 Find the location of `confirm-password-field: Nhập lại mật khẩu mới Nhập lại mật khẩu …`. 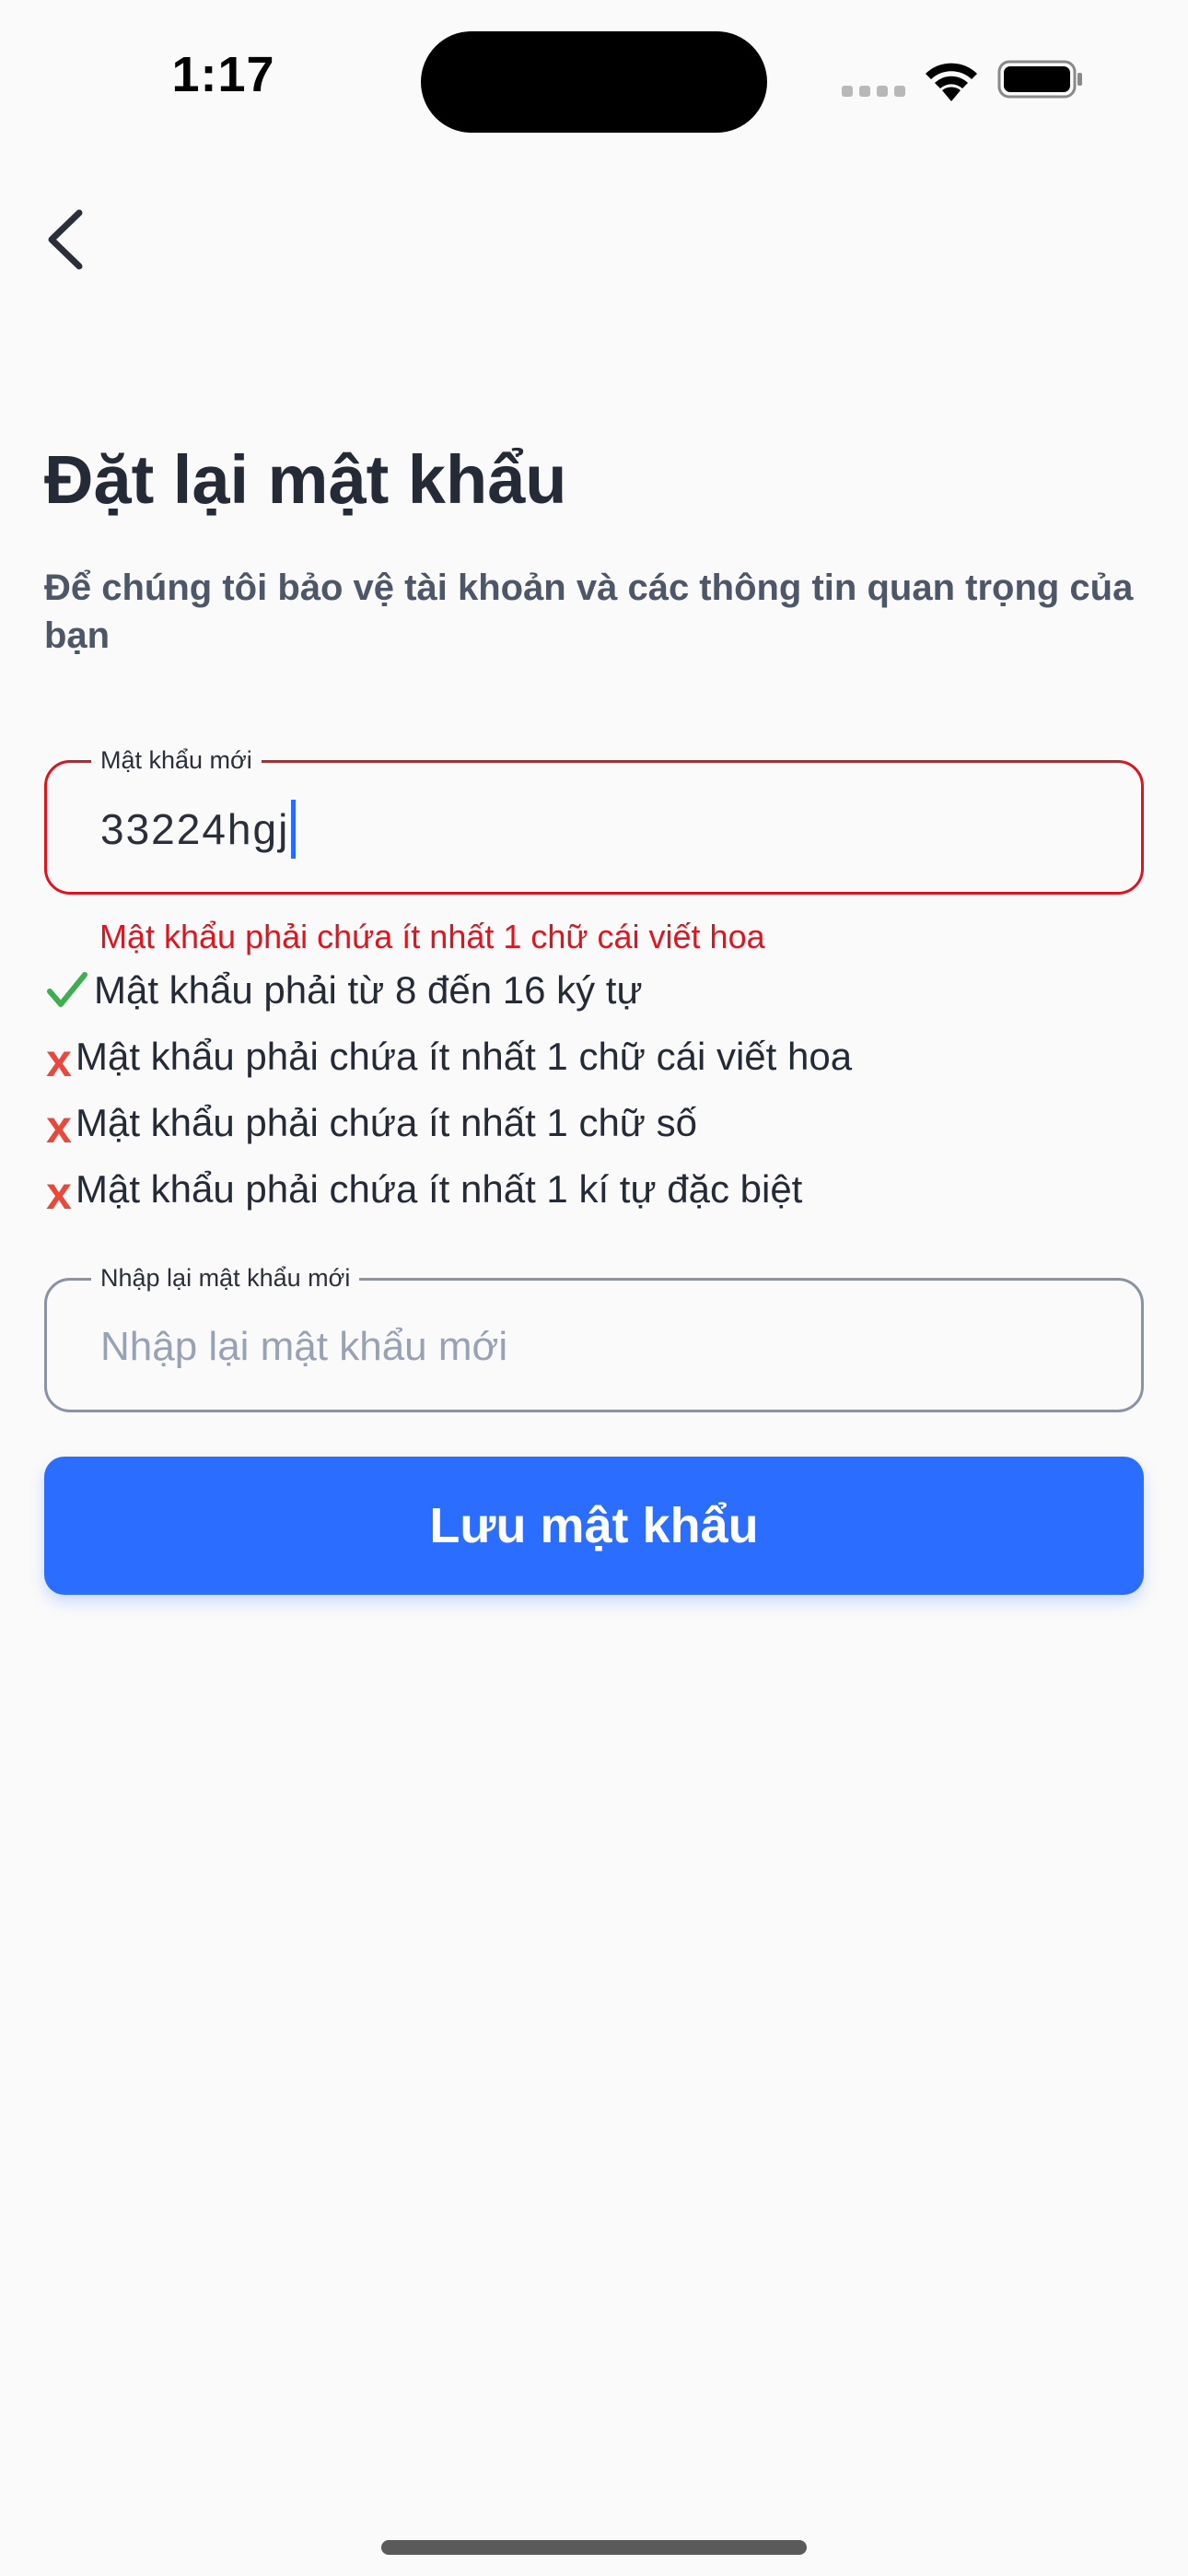

confirm-password-field: Nhập lại mật khẩu mới Nhập lại mật khẩu … is located at coordinates (594, 1337).